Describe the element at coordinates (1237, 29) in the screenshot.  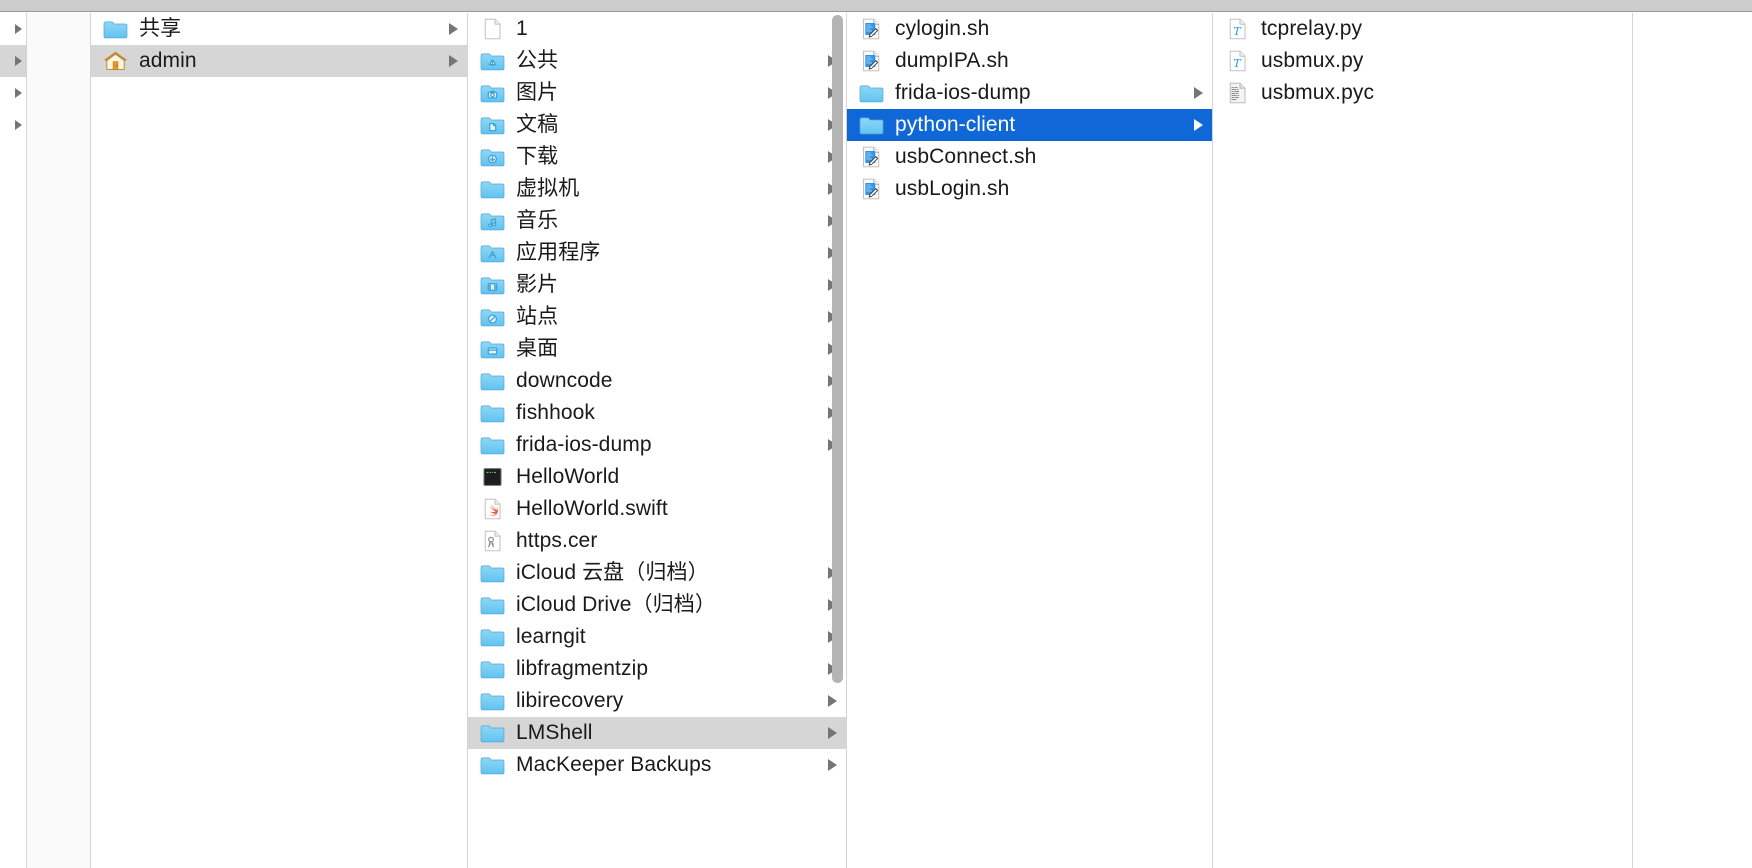
I see `file-python-icon: T` at that location.